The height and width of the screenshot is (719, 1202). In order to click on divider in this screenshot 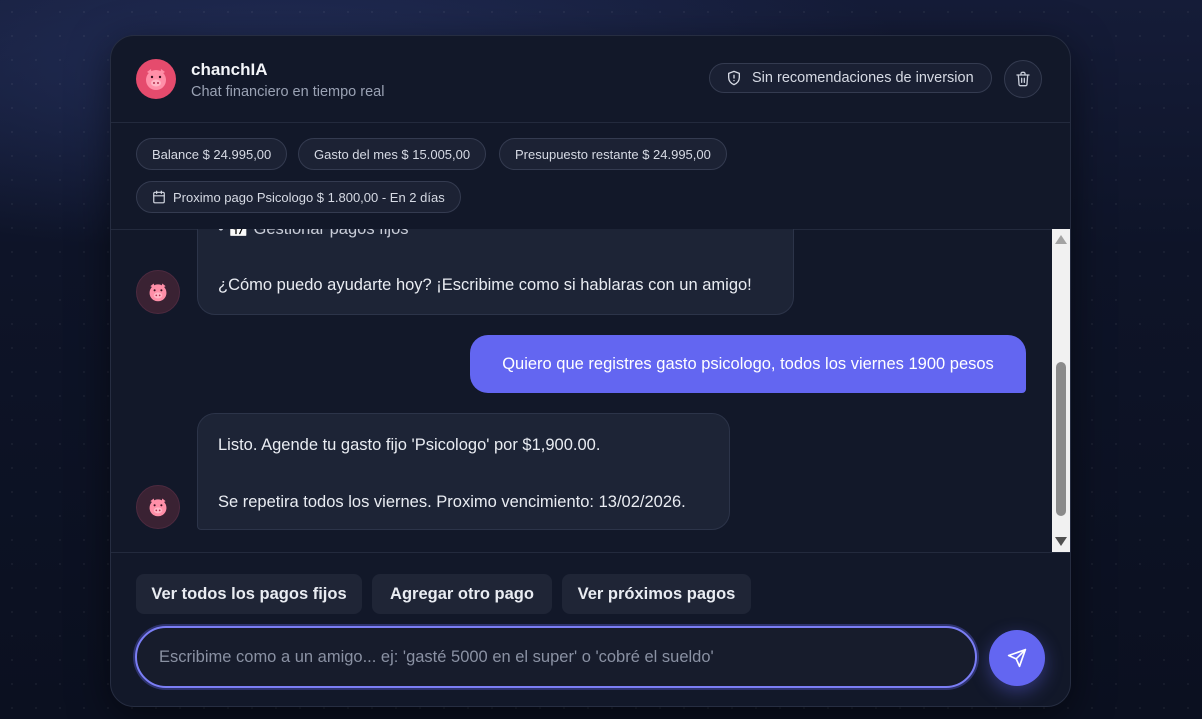, I will do `click(590, 552)`.